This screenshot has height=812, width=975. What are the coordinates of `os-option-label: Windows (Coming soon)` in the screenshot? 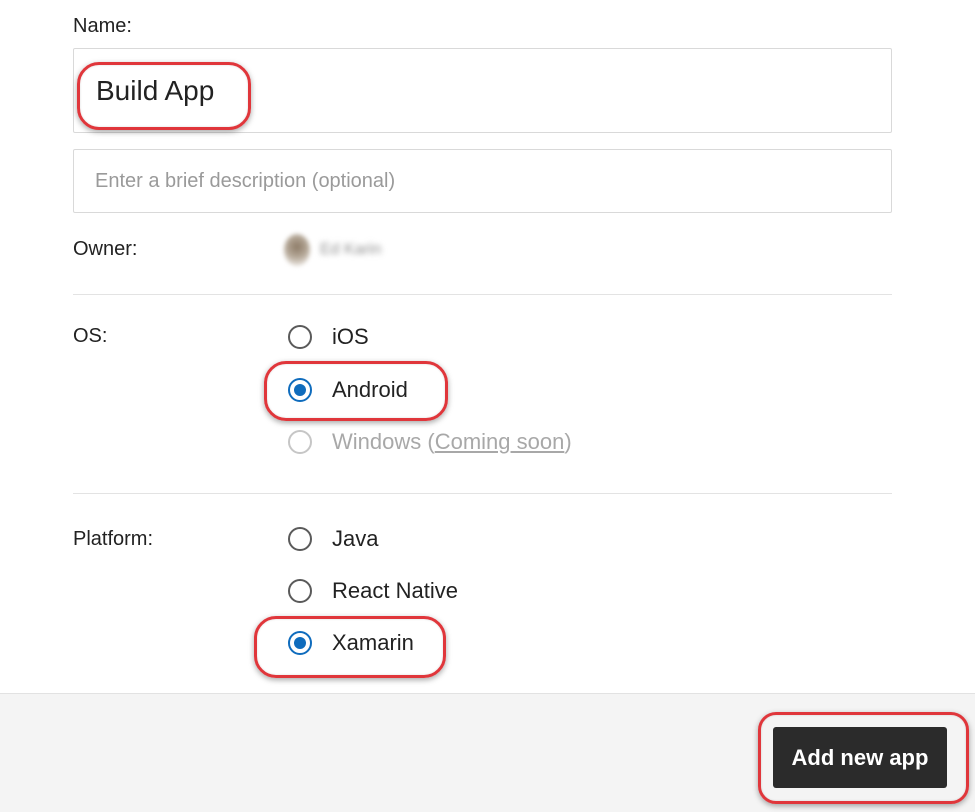 It's located at (452, 442).